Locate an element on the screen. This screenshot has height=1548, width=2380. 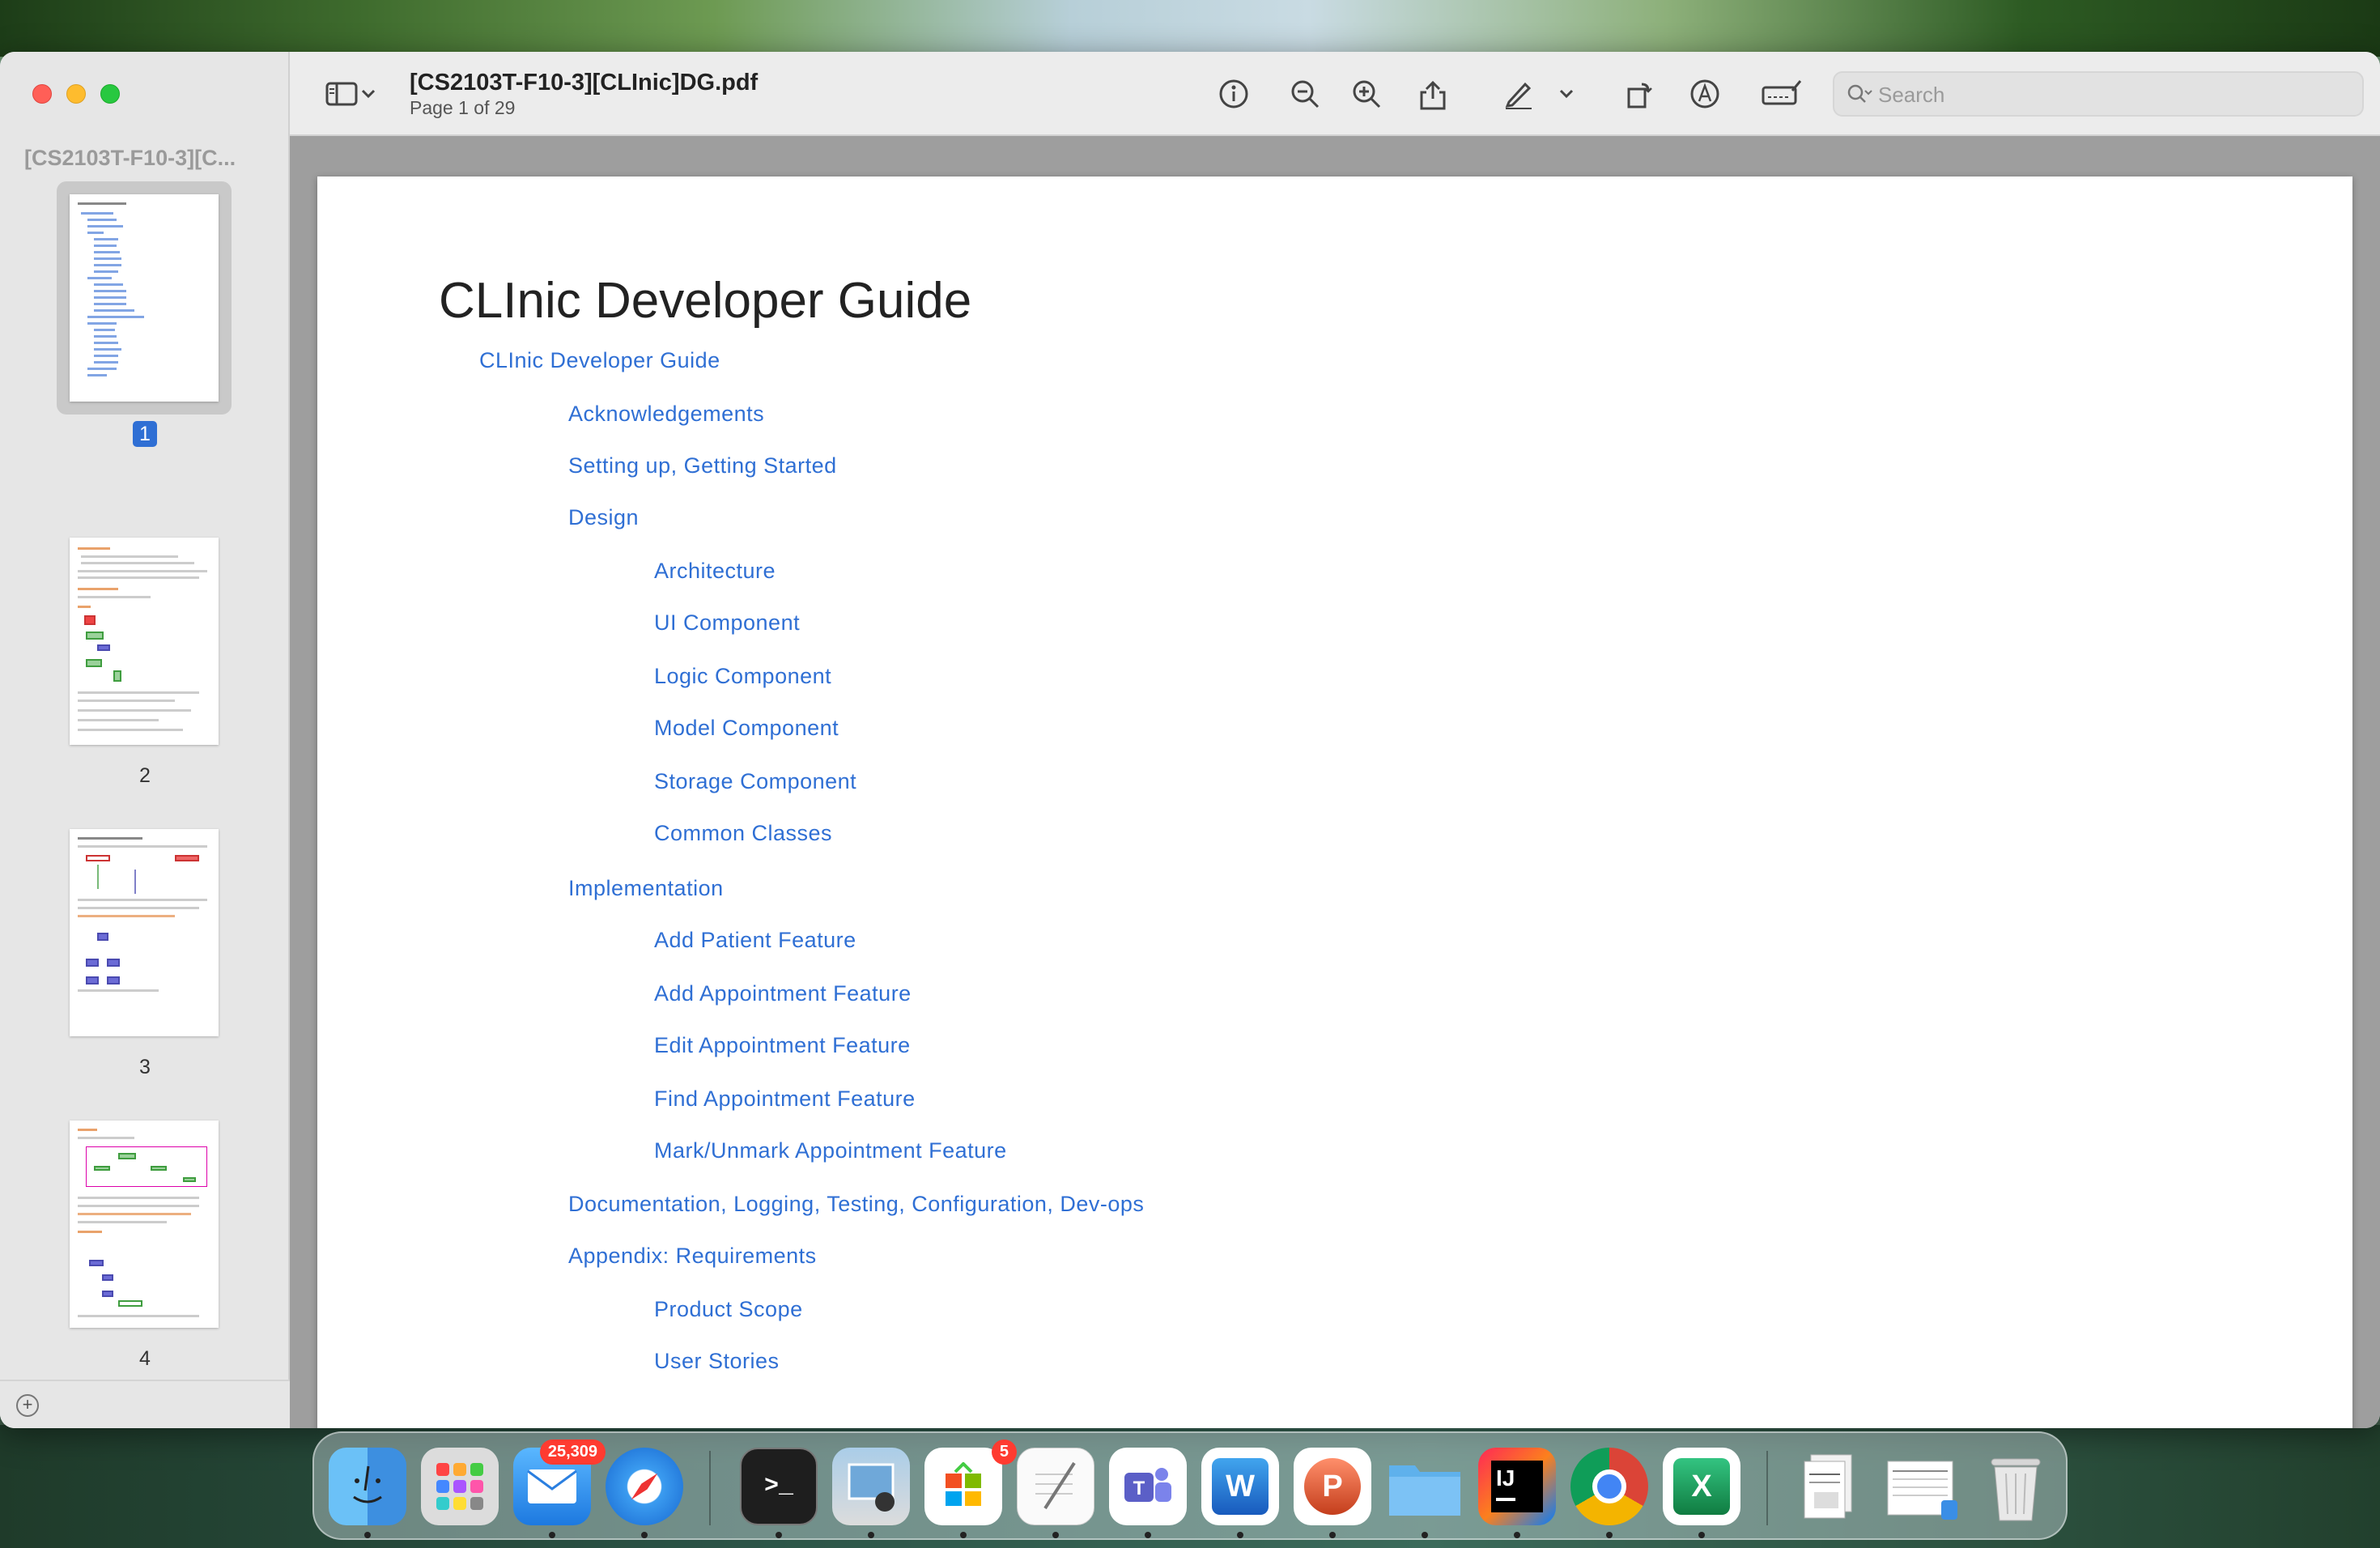
rotate-icon is located at coordinates (1638, 93).